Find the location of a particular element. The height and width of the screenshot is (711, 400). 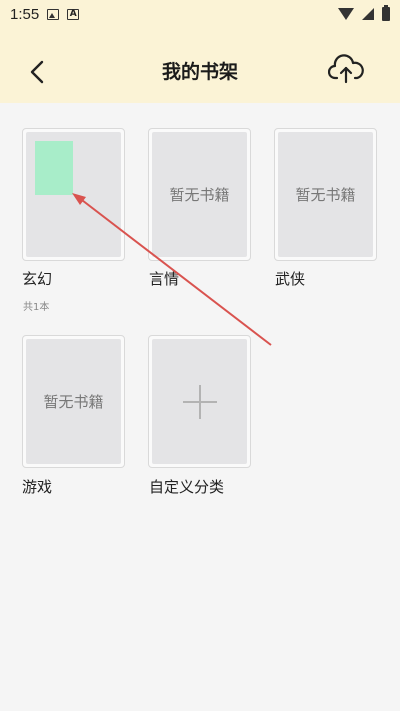

add-custom-category-card is located at coordinates (199, 401).